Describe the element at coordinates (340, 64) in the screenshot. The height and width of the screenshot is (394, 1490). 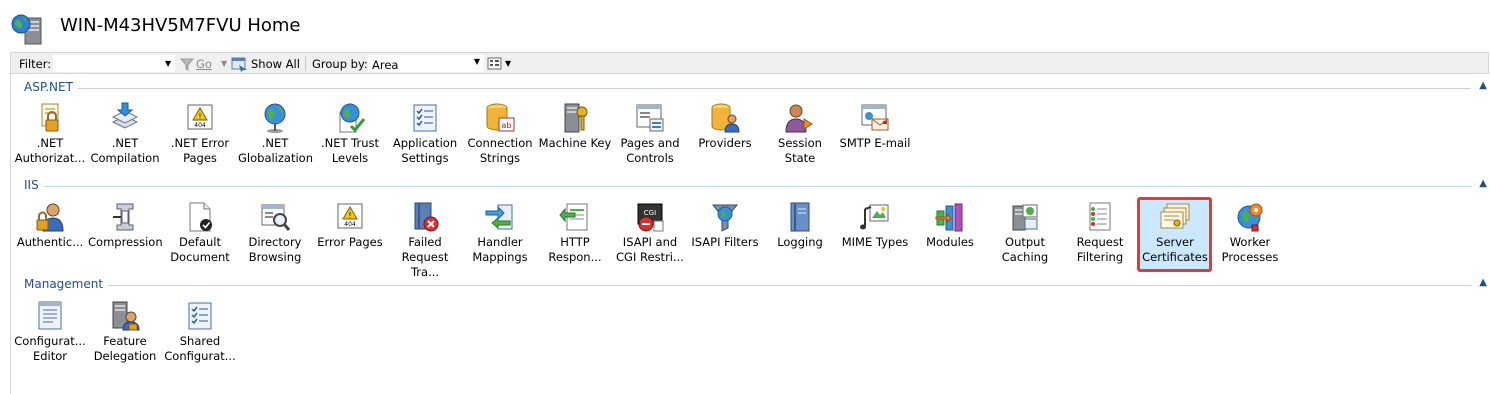
I see `group-by-label: Group by:` at that location.